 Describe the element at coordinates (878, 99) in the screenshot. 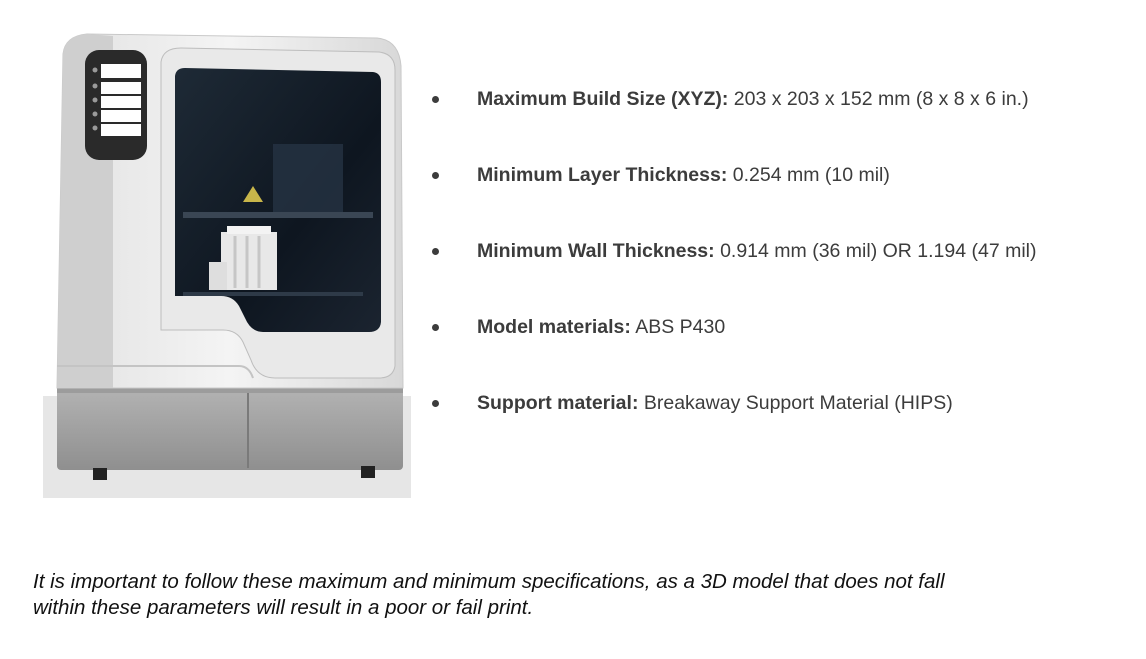

I see `spec-value: 203 x 203 x 152 mm (8 x 8 x 6 in.)` at that location.